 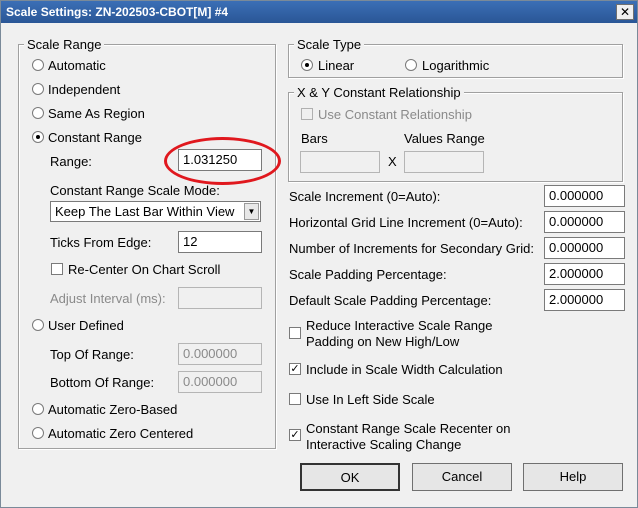 What do you see at coordinates (84, 89) in the screenshot?
I see `label-independent: Independent` at bounding box center [84, 89].